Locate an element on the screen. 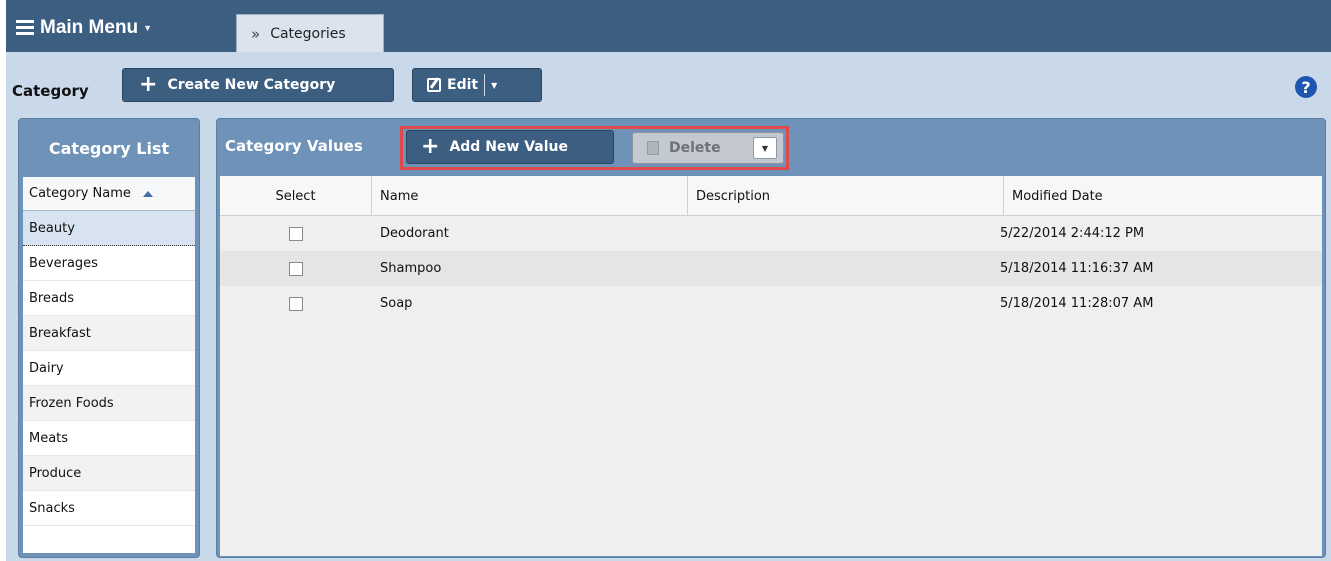  category-item: Frozen Foods is located at coordinates (109, 403).